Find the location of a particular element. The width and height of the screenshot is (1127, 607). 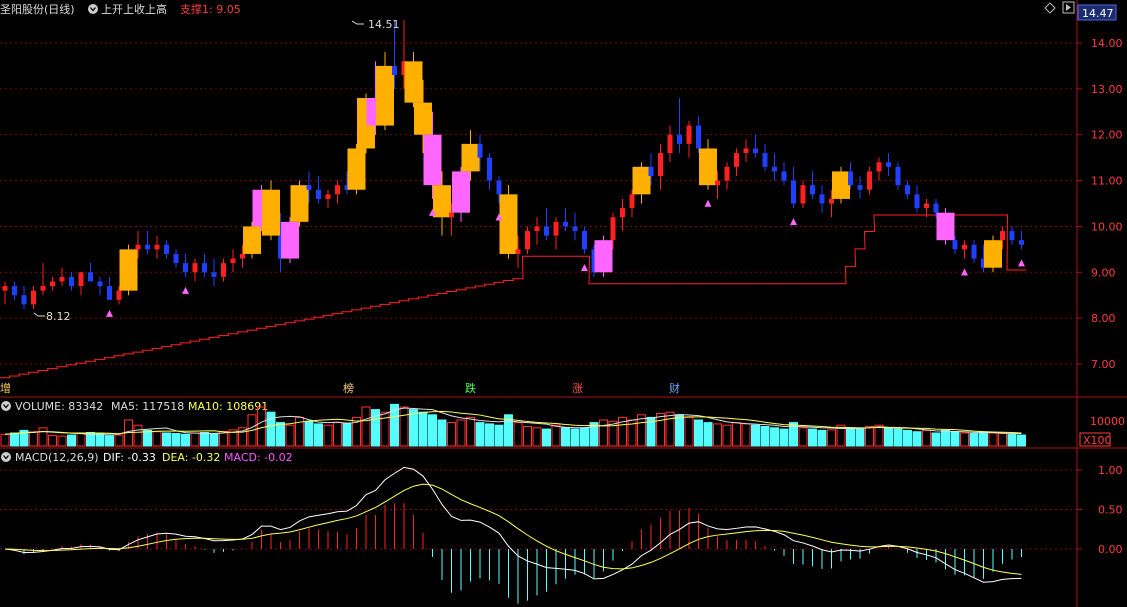

indicator-name: 上开上收上高 is located at coordinates (134, 9).